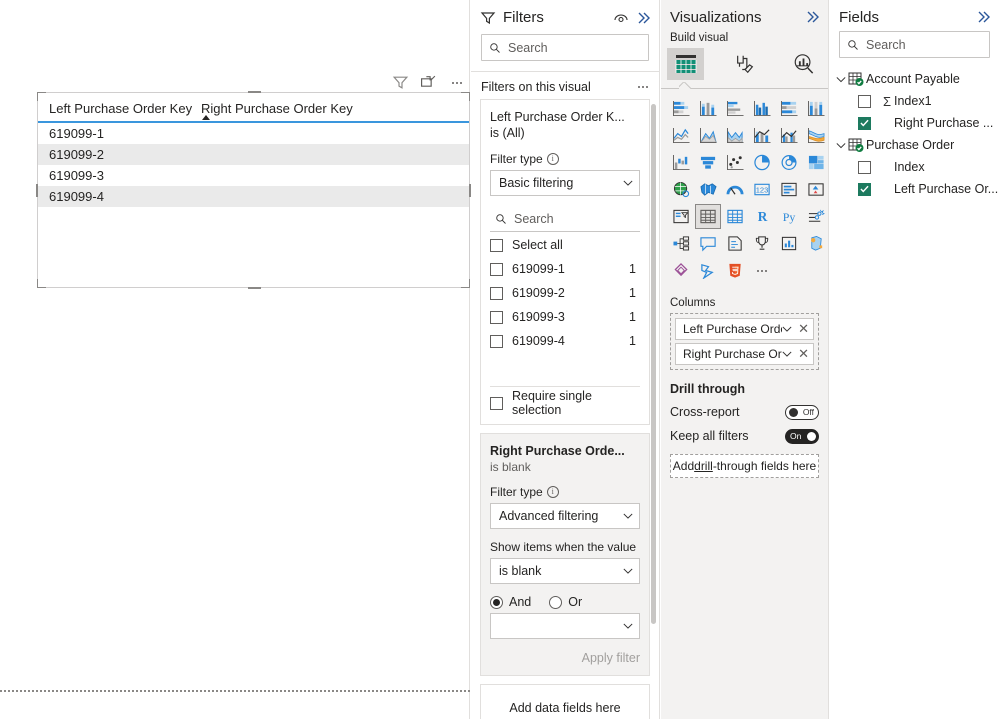 The width and height of the screenshot is (999, 719). What do you see at coordinates (762, 135) in the screenshot?
I see `viz-line-stacked-column-chart` at bounding box center [762, 135].